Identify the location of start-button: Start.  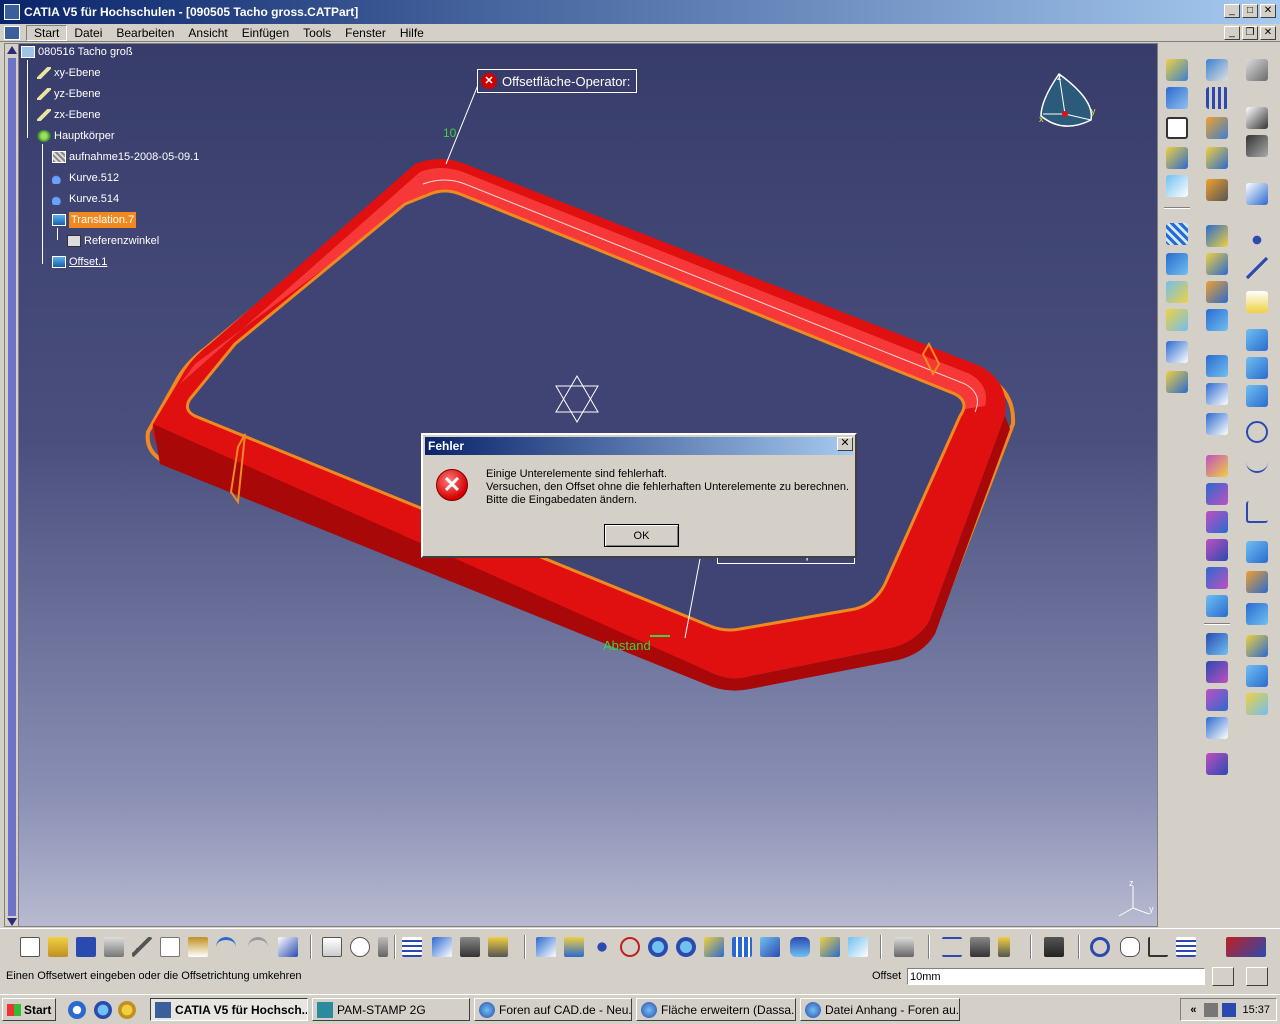
(29, 1009).